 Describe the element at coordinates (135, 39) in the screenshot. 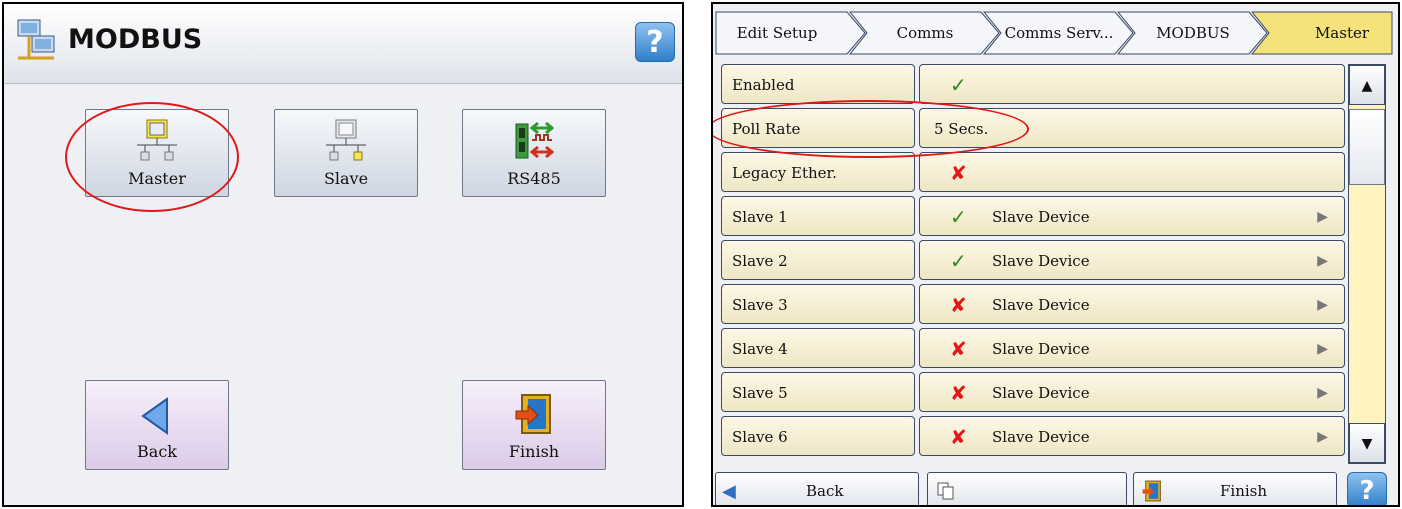

I see `page-title: MODBUS` at that location.